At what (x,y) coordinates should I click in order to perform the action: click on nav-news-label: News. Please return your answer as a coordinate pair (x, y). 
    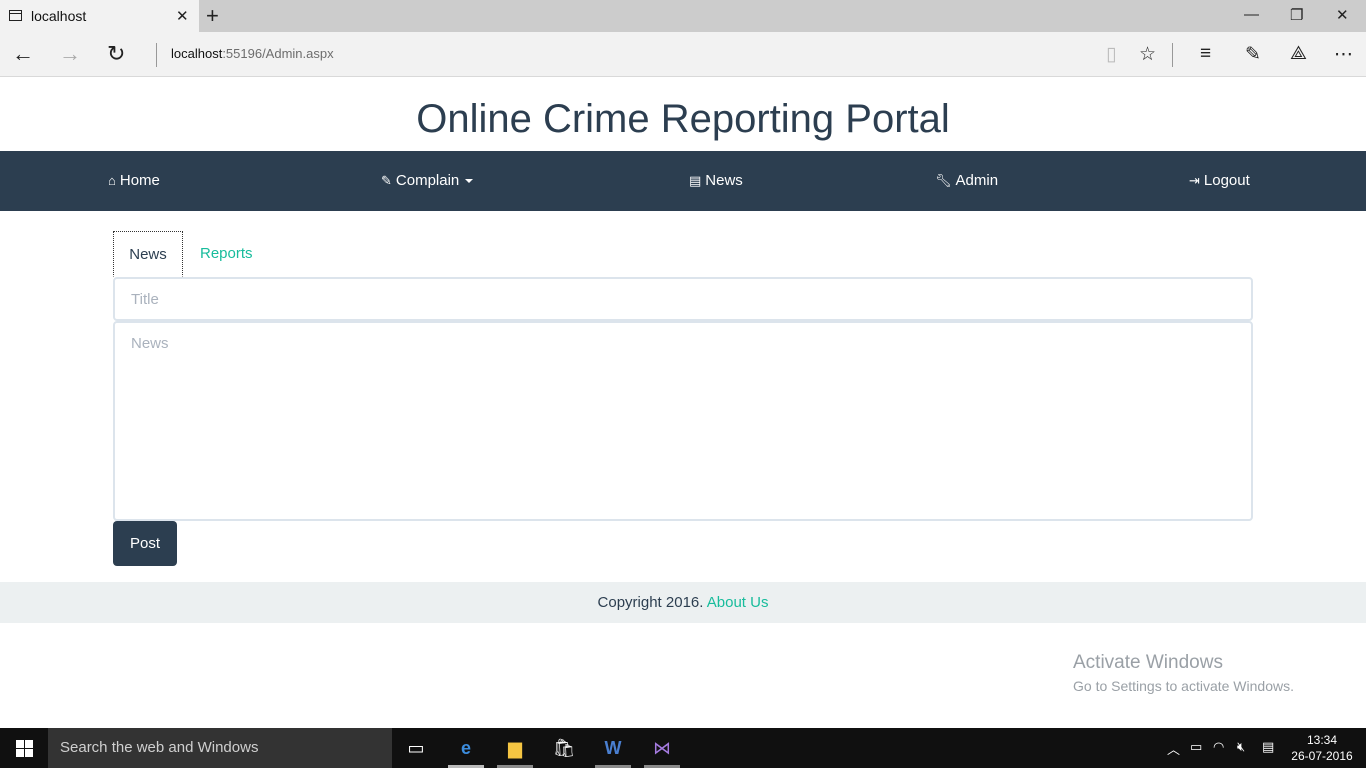
    Looking at the image, I should click on (724, 180).